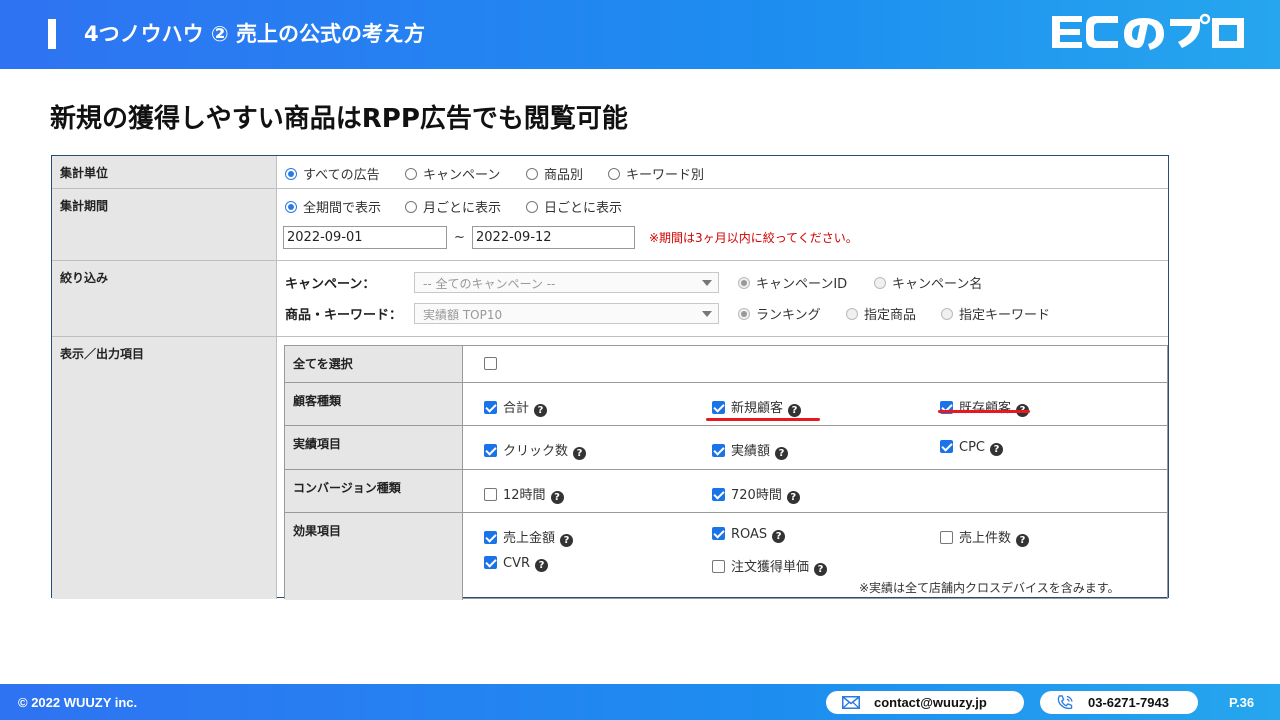  I want to click on radio-label: ランキング, so click(788, 315).